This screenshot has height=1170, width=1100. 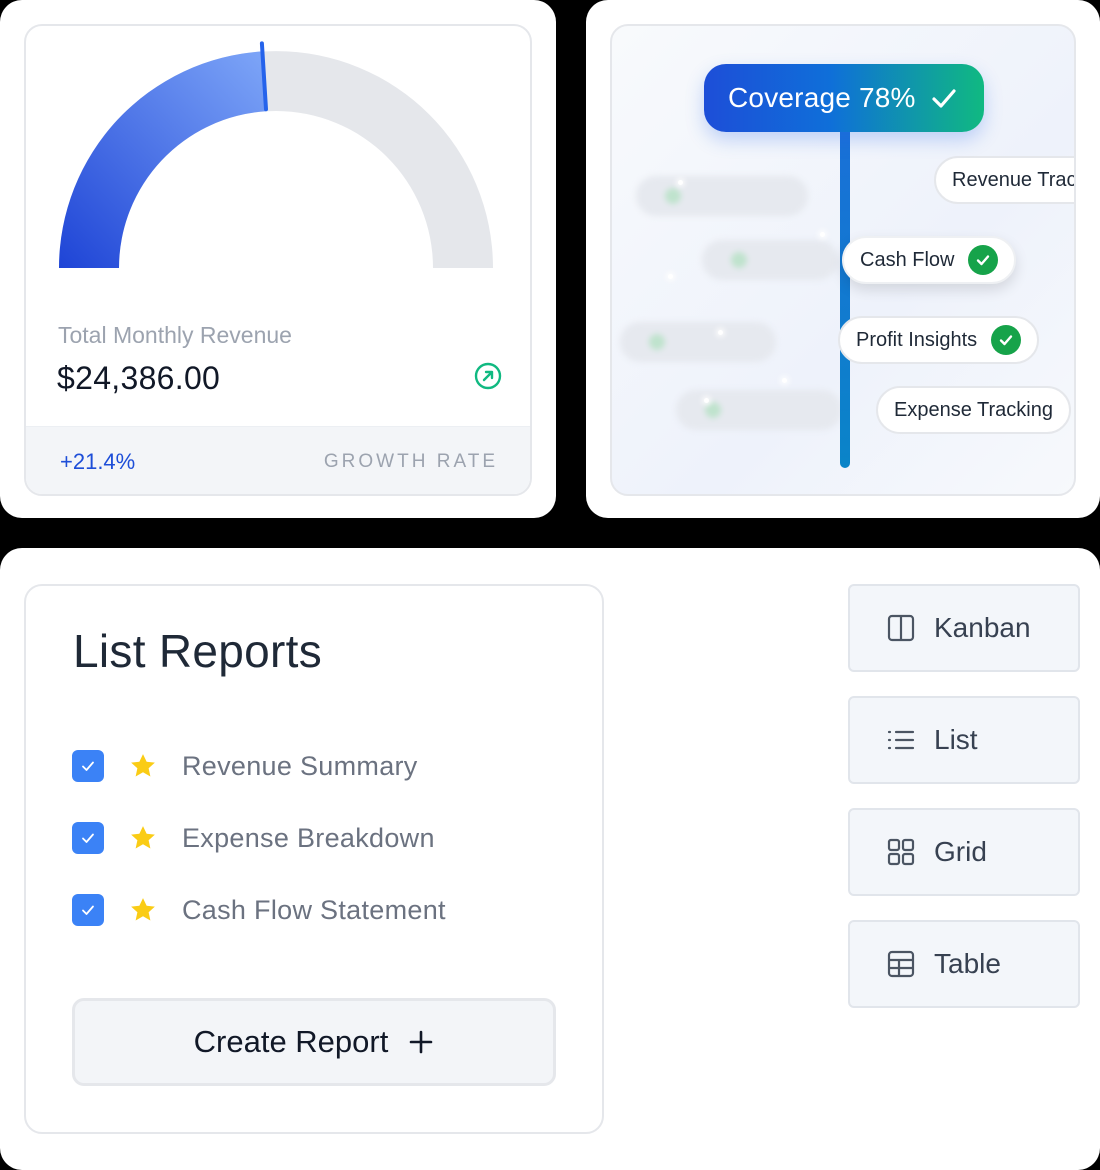 I want to click on create-report-label: Create Report, so click(x=291, y=1041).